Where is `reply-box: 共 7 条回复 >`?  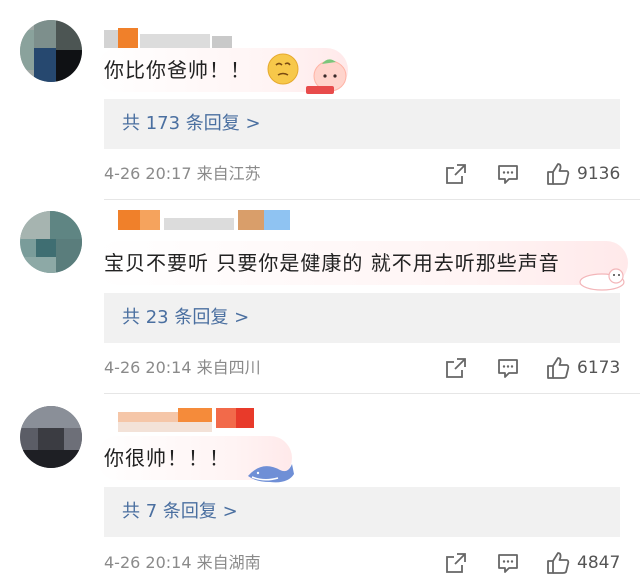 reply-box: 共 7 条回复 > is located at coordinates (362, 512).